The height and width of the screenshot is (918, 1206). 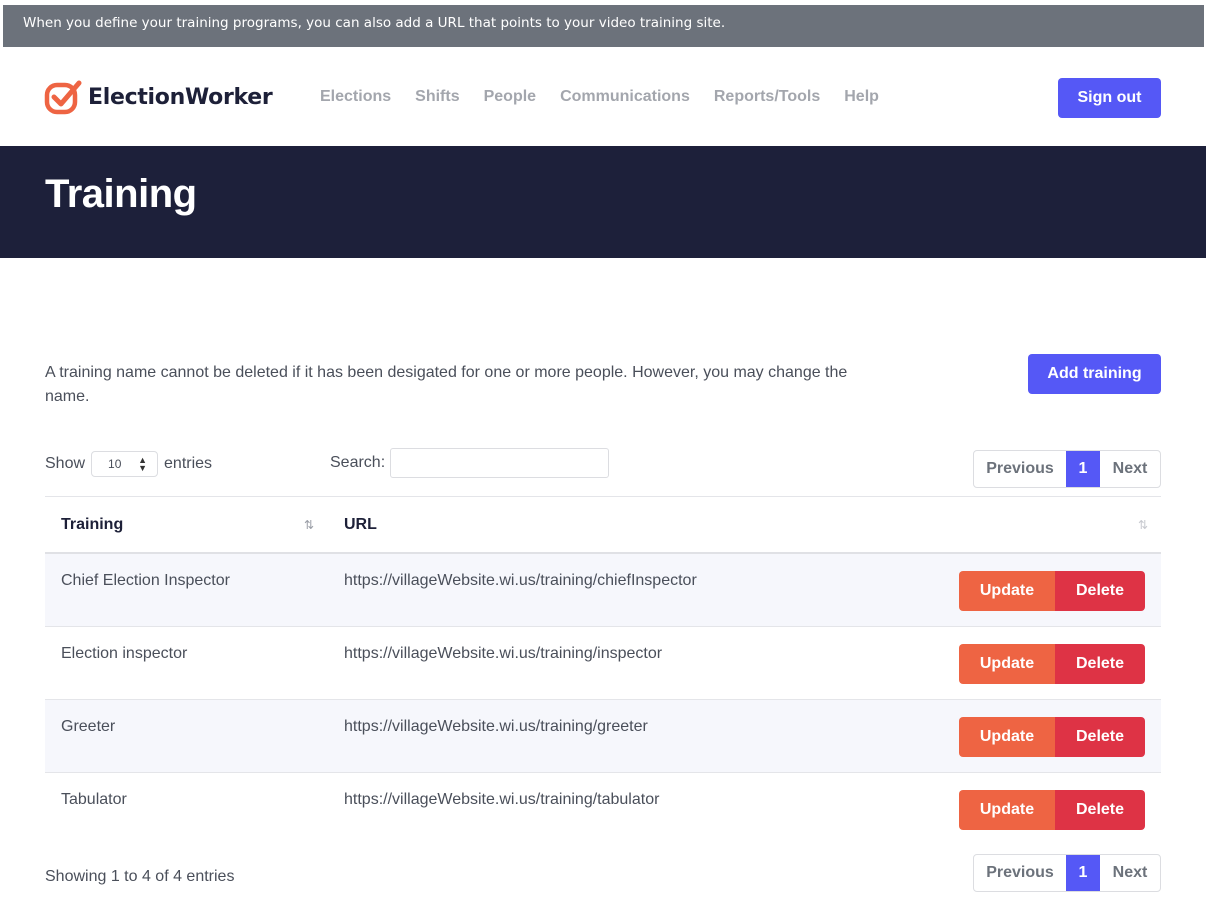 What do you see at coordinates (180, 97) in the screenshot?
I see `brand-name: ElectionWorker` at bounding box center [180, 97].